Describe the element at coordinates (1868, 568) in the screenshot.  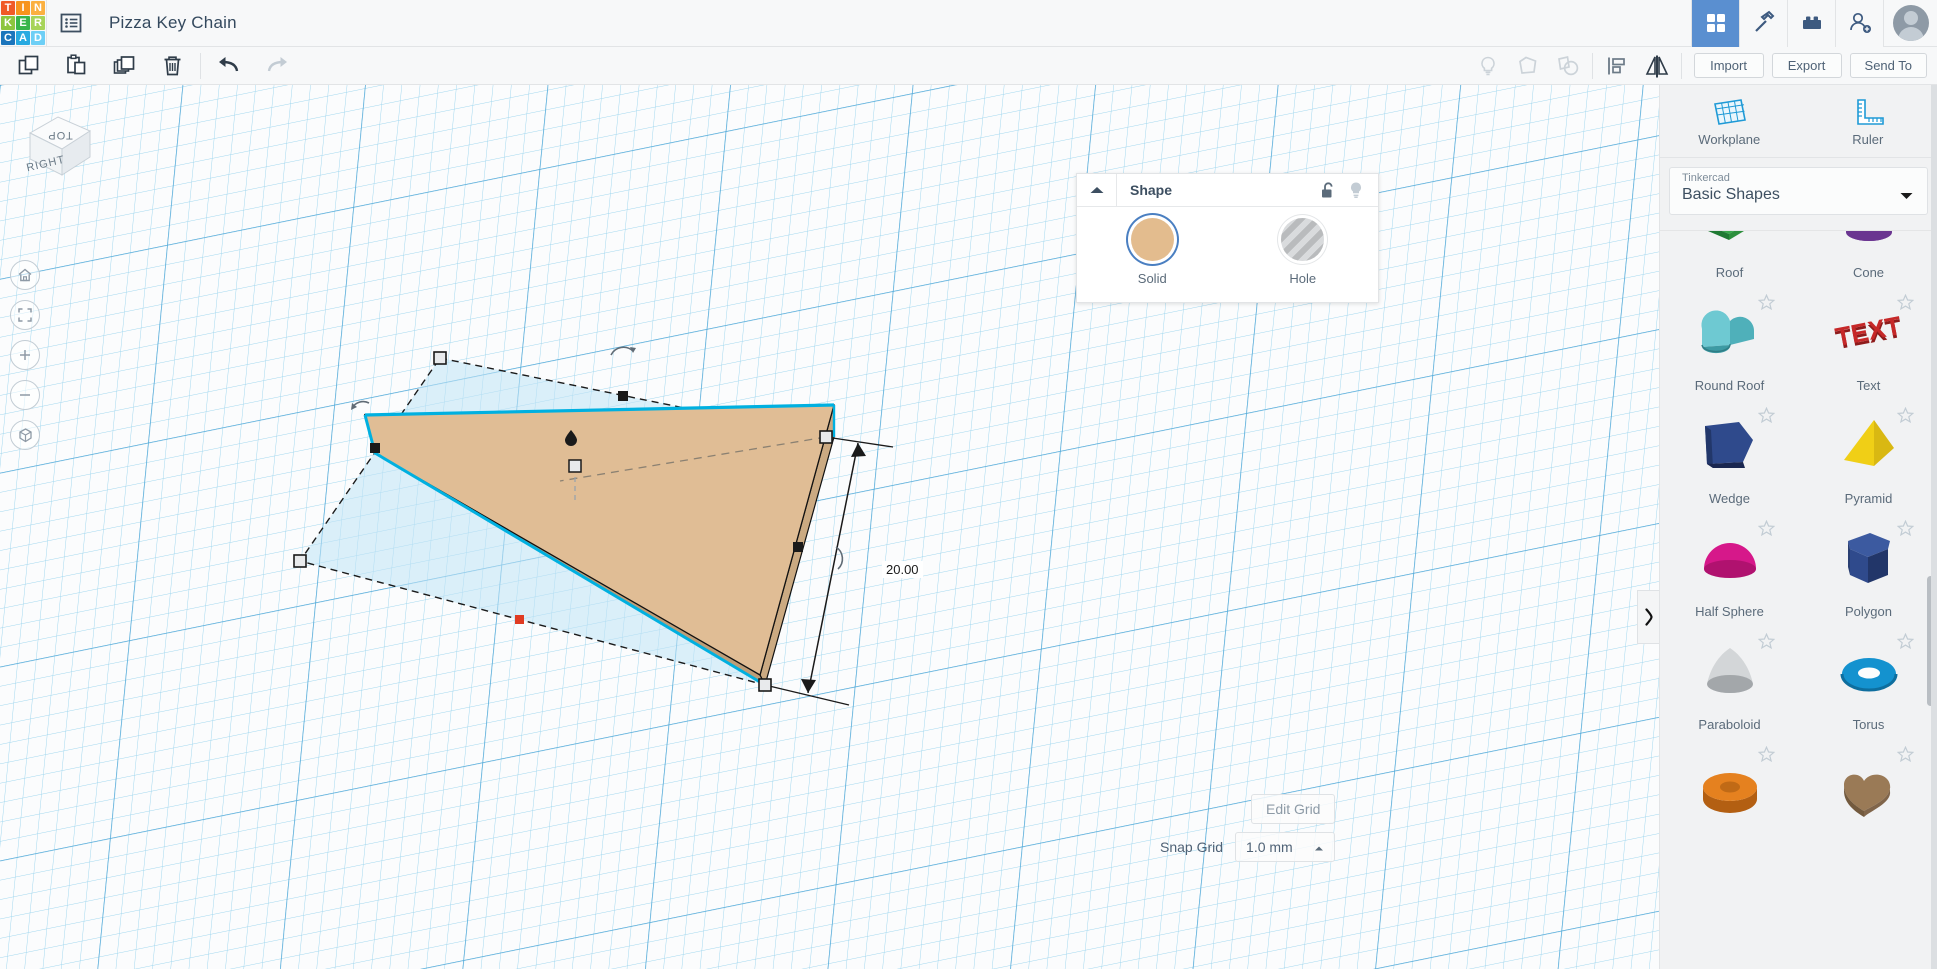
I see `shape-polygon: Polygon` at that location.